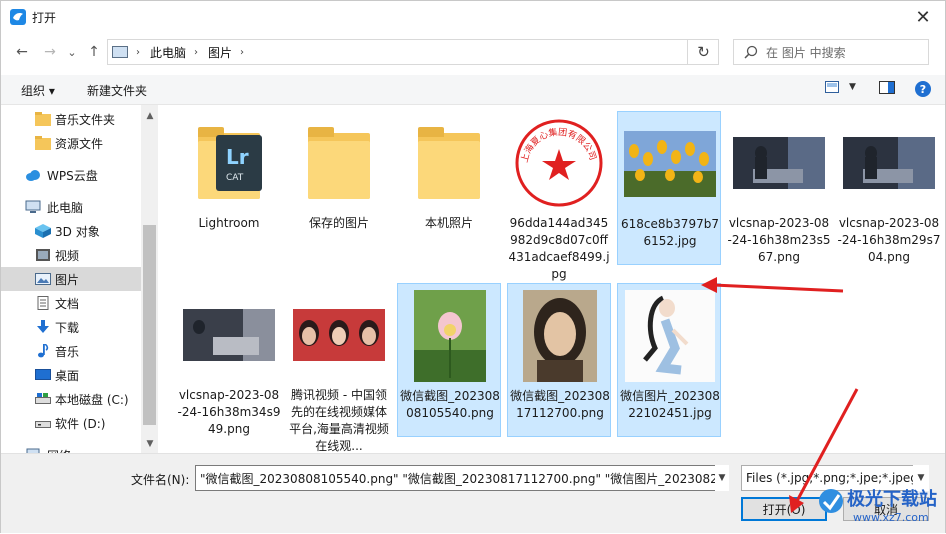 The image size is (946, 534). I want to click on file-item-wechat-screenshot-2: 微信截图_20230817112700.png, so click(559, 360).